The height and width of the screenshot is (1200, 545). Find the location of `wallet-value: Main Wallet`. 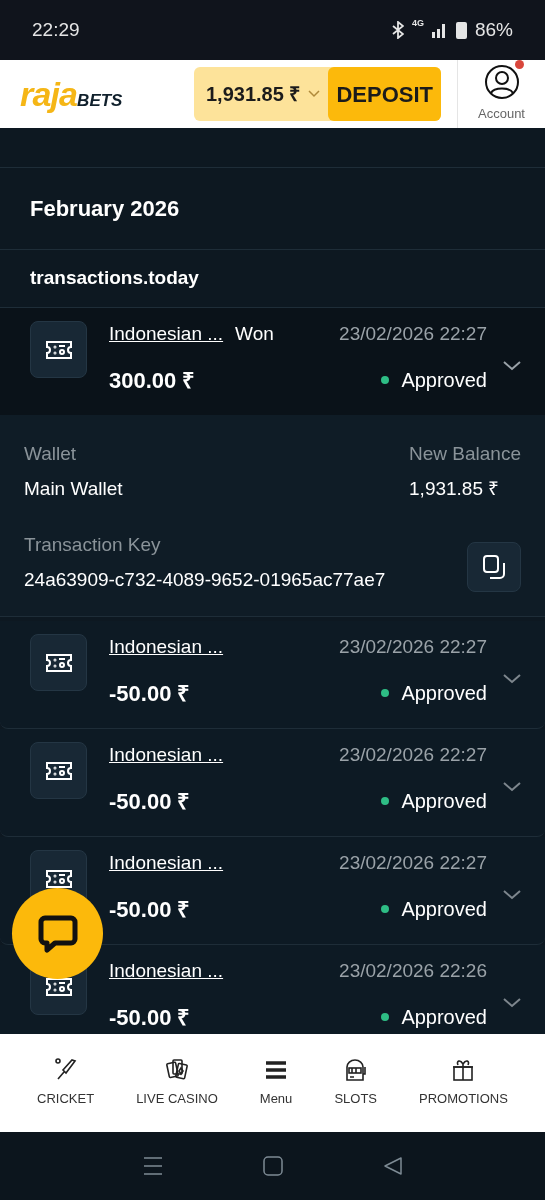

wallet-value: Main Wallet is located at coordinates (73, 488).